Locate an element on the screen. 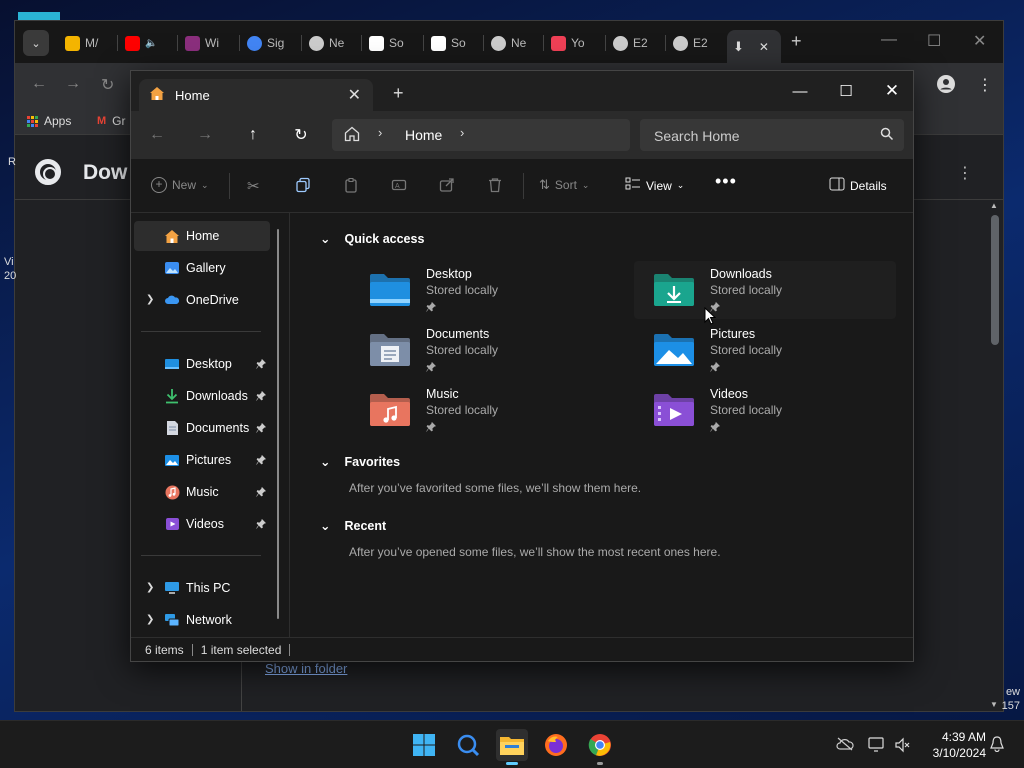 The height and width of the screenshot is (768, 1024). sidebar-item-network: ❯ Network is located at coordinates (202, 620).